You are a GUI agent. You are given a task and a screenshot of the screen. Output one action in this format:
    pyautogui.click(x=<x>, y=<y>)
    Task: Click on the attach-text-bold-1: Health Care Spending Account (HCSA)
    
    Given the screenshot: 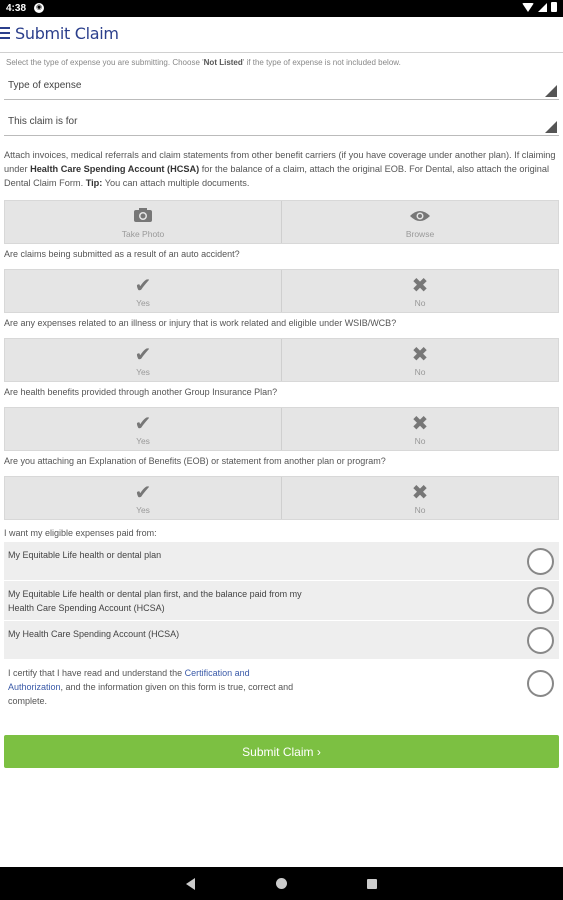 What is the action you would take?
    pyautogui.click(x=115, y=169)
    